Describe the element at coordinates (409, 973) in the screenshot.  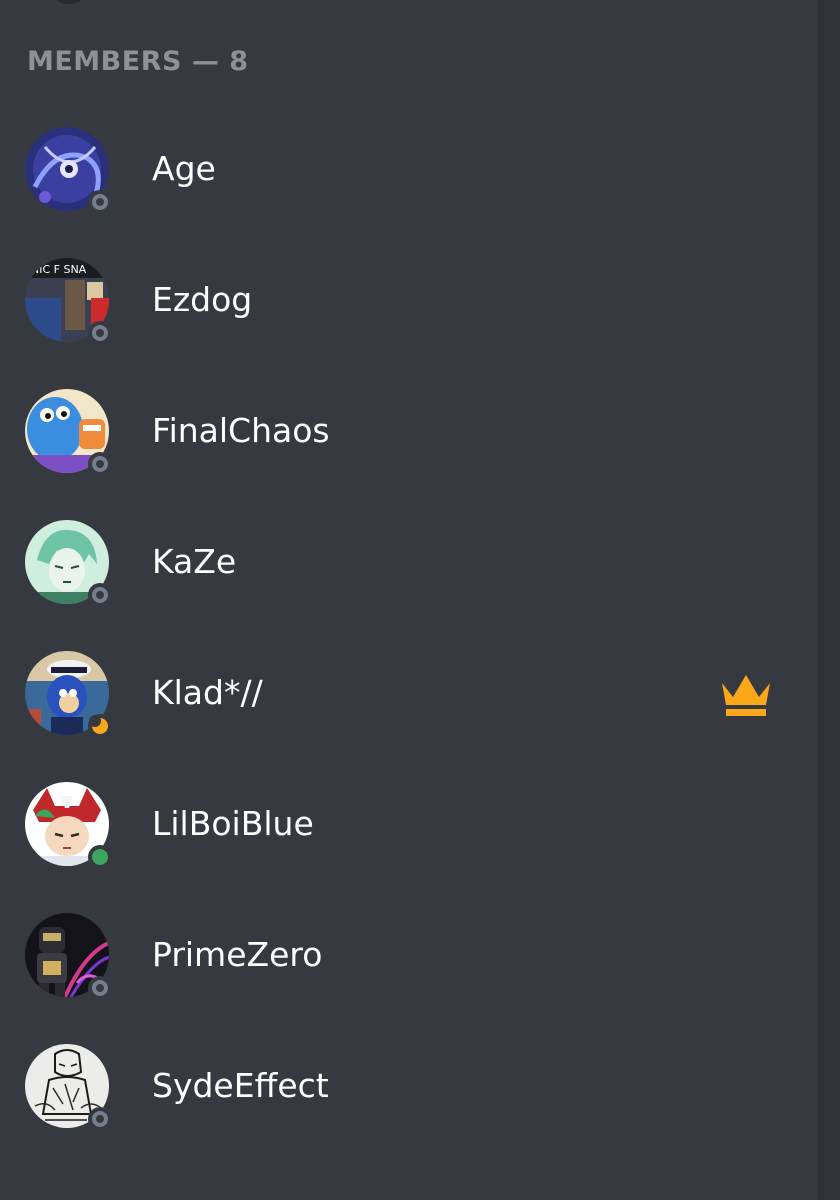
I see `member-row-primezero: PrimeZero` at that location.